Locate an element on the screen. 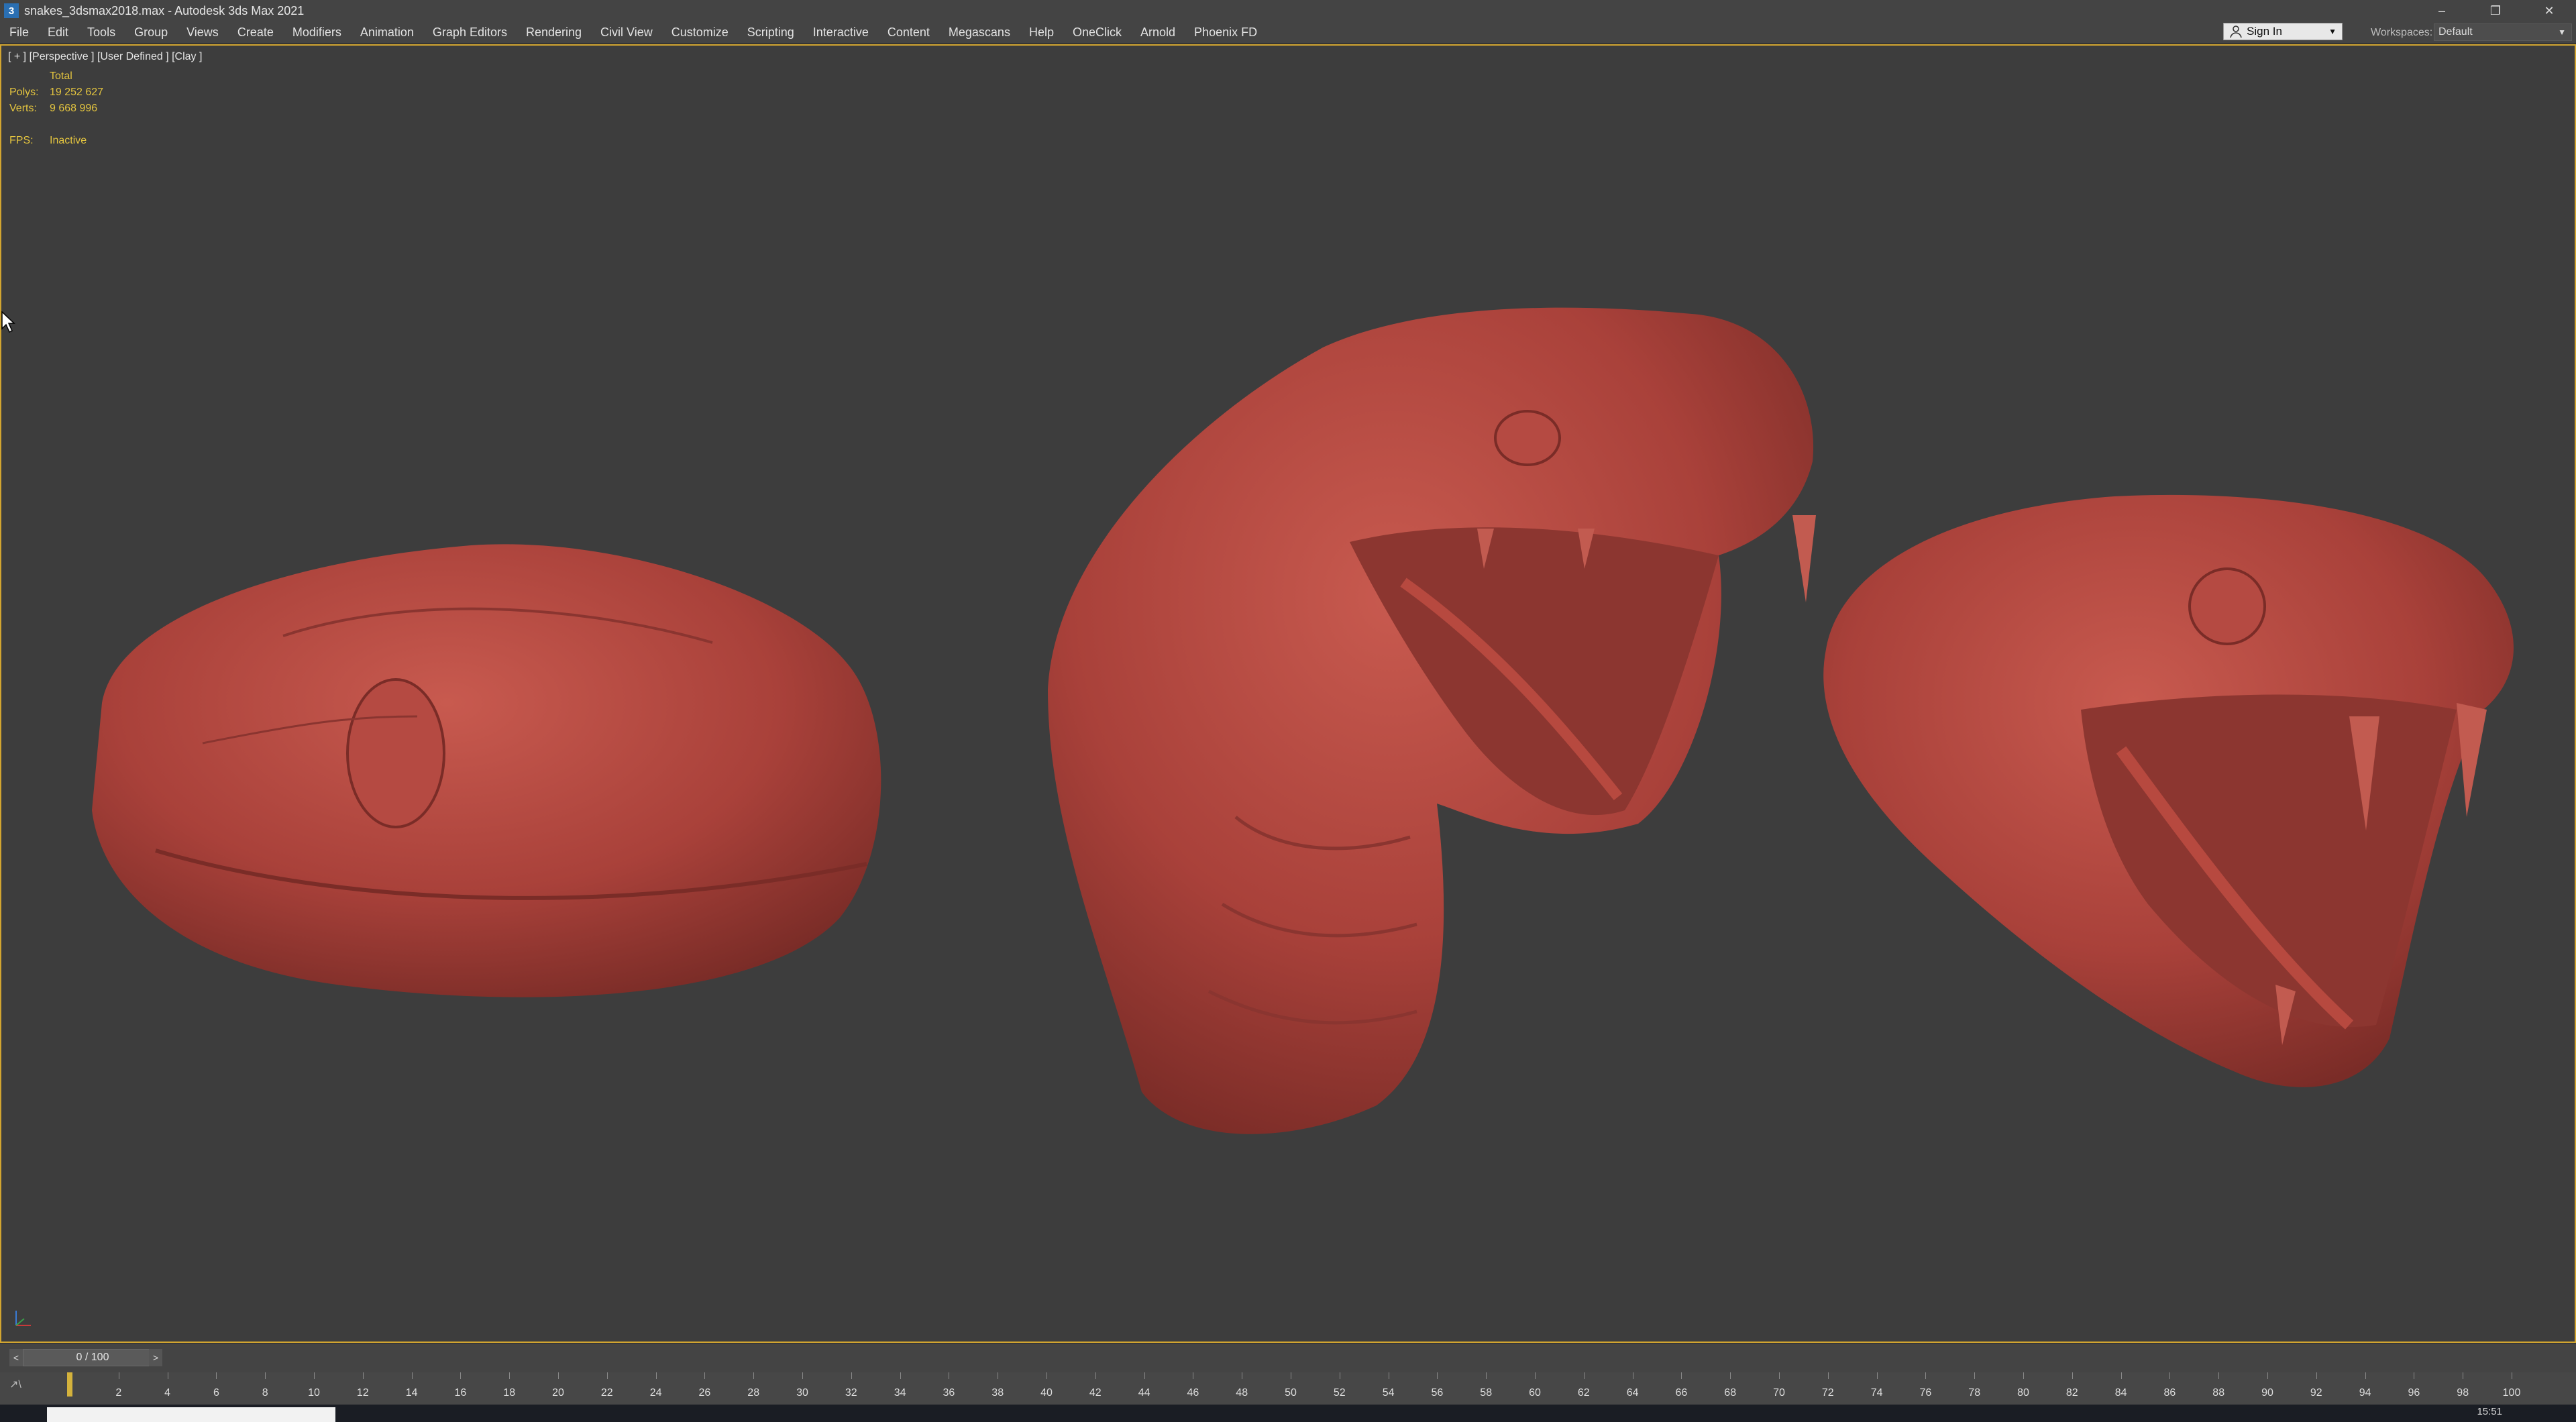 The image size is (2576, 1422). menu-phoenix-fd: Phoenix FD is located at coordinates (1226, 32).